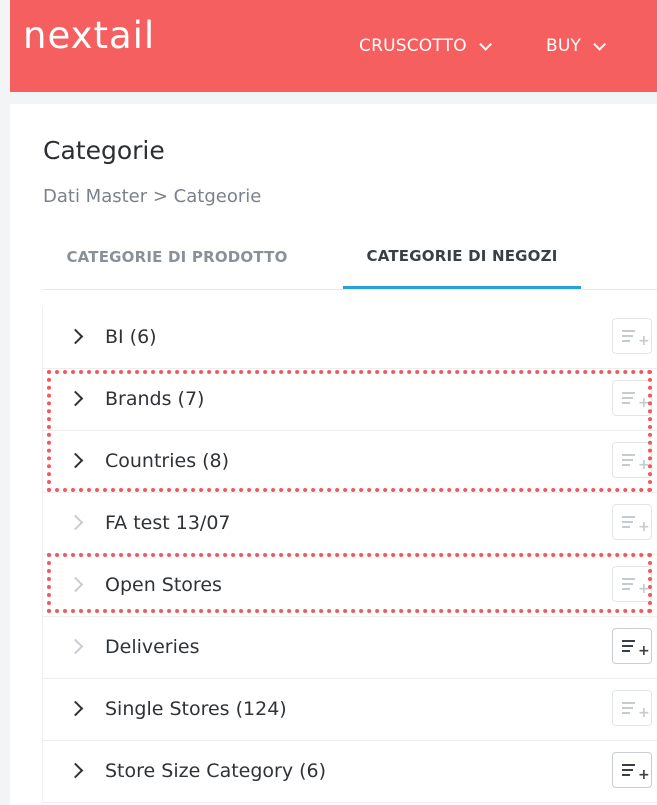 This screenshot has width=657, height=805. Describe the element at coordinates (163, 585) in the screenshot. I see `category-label: Open Stores` at that location.